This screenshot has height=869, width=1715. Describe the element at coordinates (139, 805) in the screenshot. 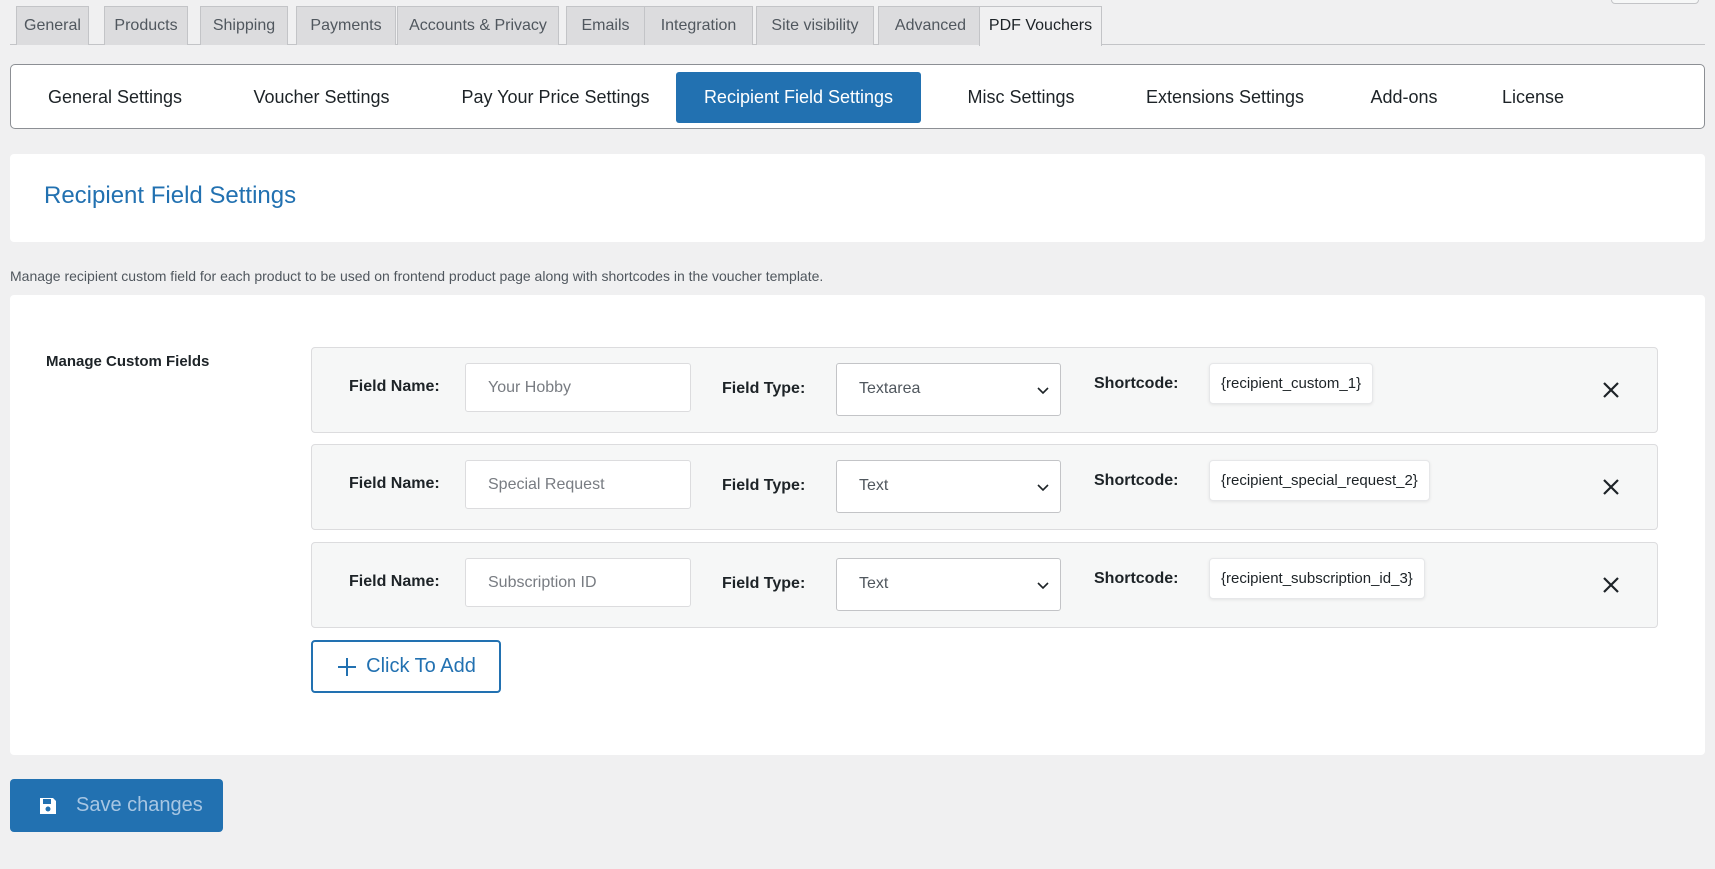

I see `save-changes-label: Save changes` at that location.